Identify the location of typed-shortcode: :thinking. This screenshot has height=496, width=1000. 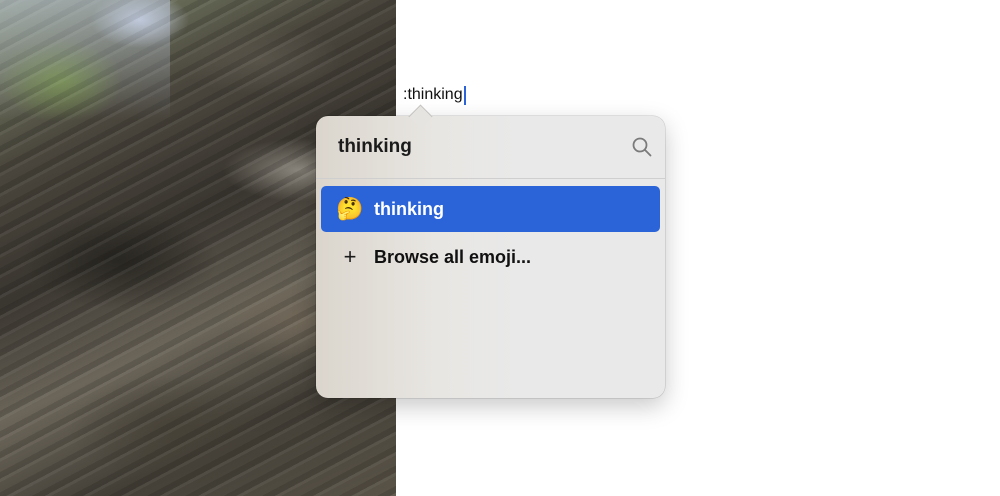
(434, 95).